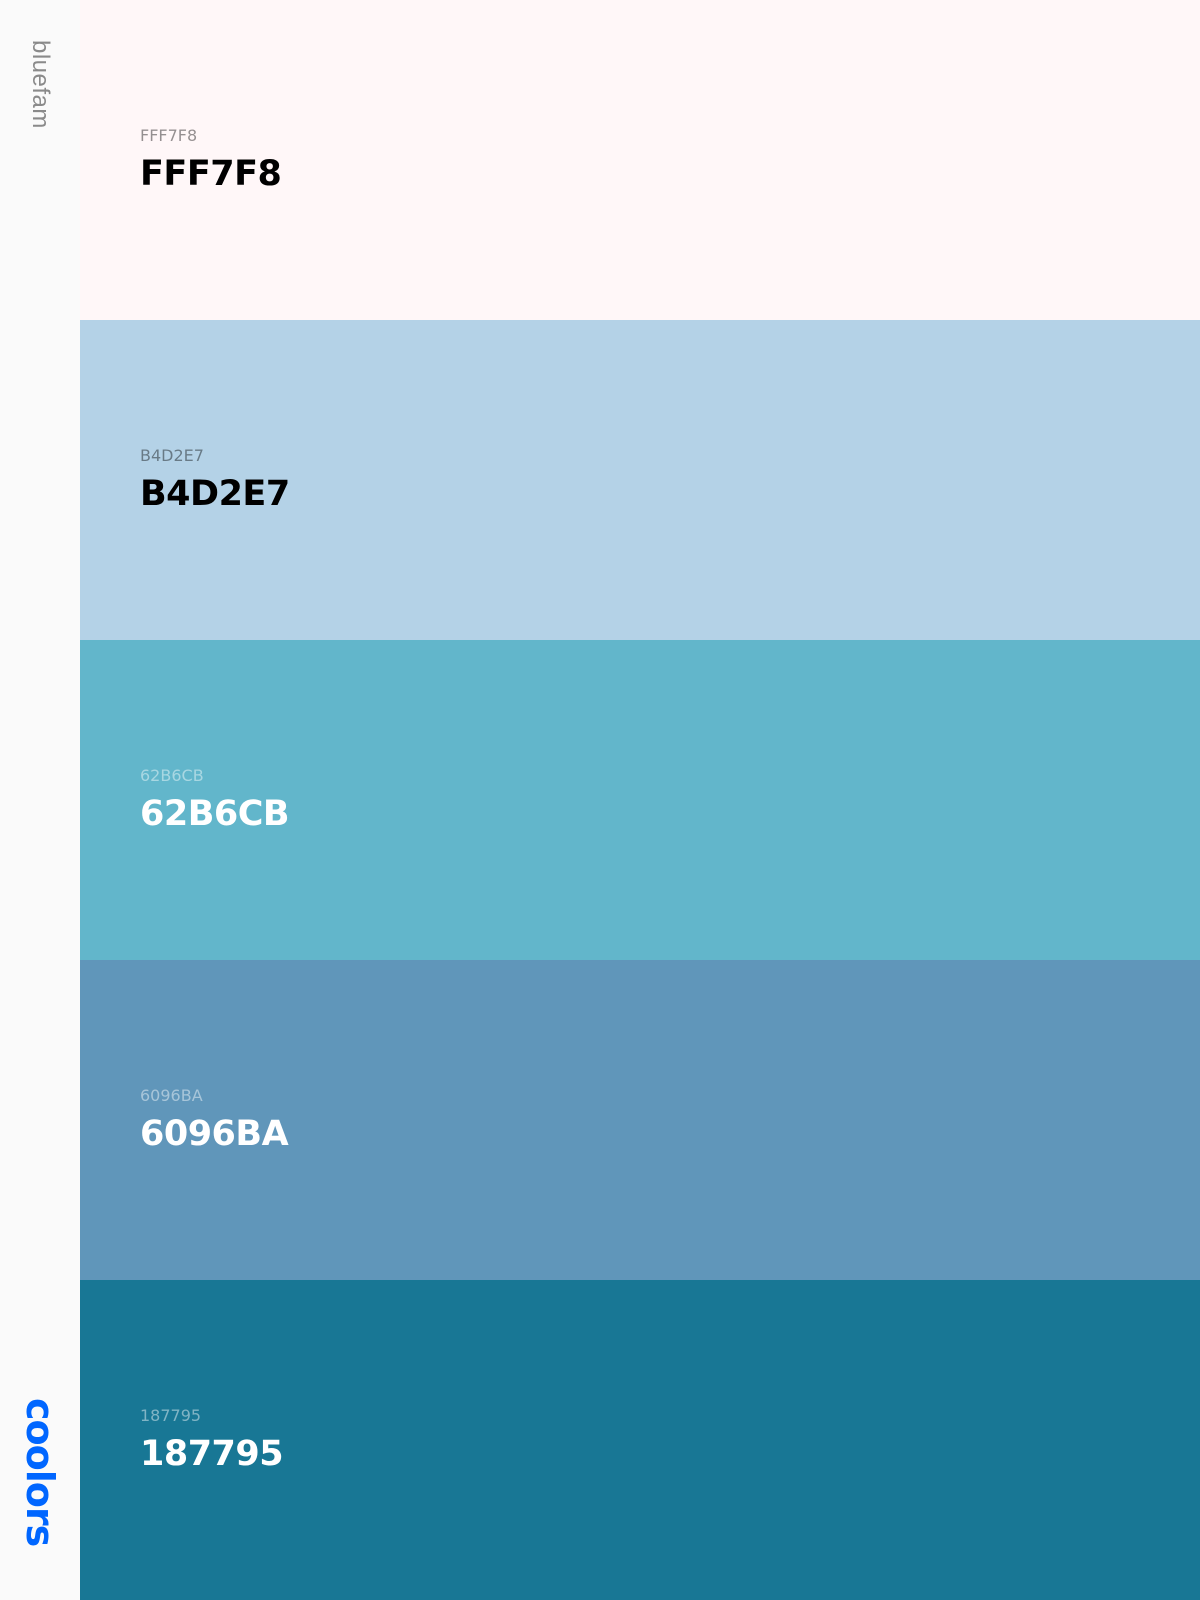 Image resolution: width=1200 pixels, height=1600 pixels. Describe the element at coordinates (215, 814) in the screenshot. I see `swatch-hex-code: 62B6CB` at that location.